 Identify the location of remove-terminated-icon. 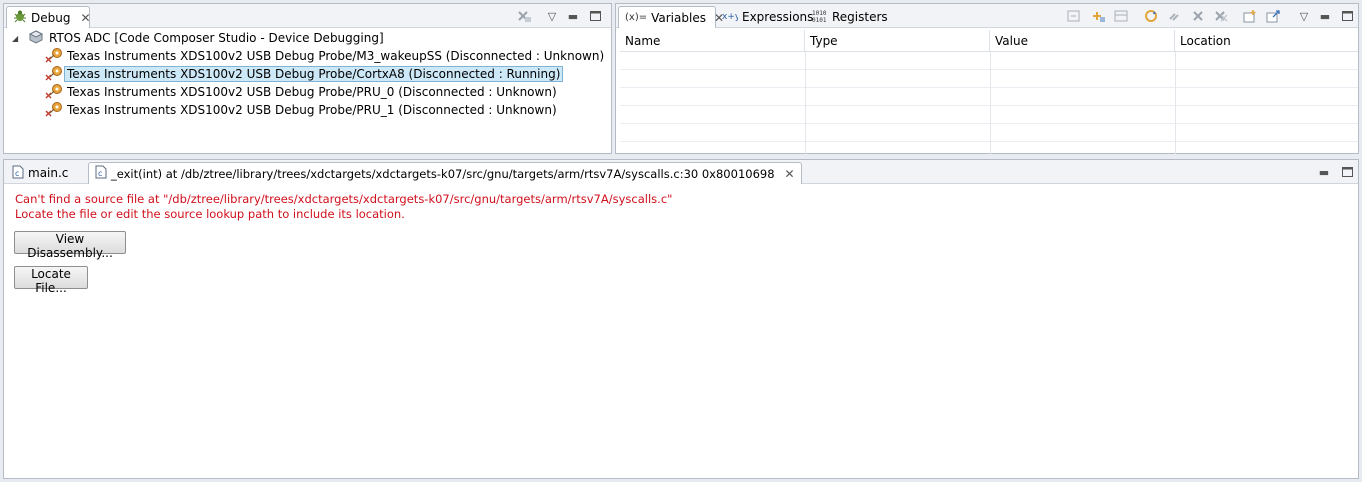
(524, 16).